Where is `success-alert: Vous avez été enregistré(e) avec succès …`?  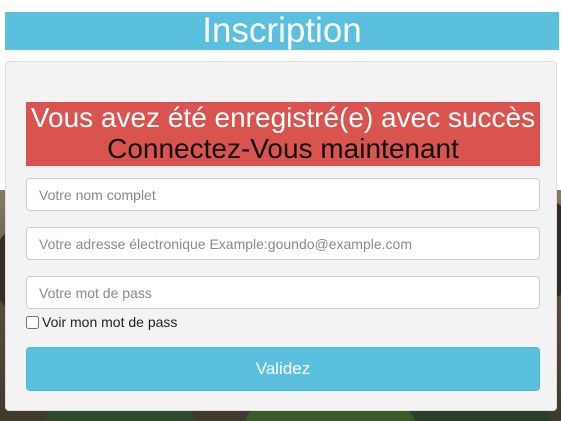 success-alert: Vous avez été enregistré(e) avec succès … is located at coordinates (283, 134).